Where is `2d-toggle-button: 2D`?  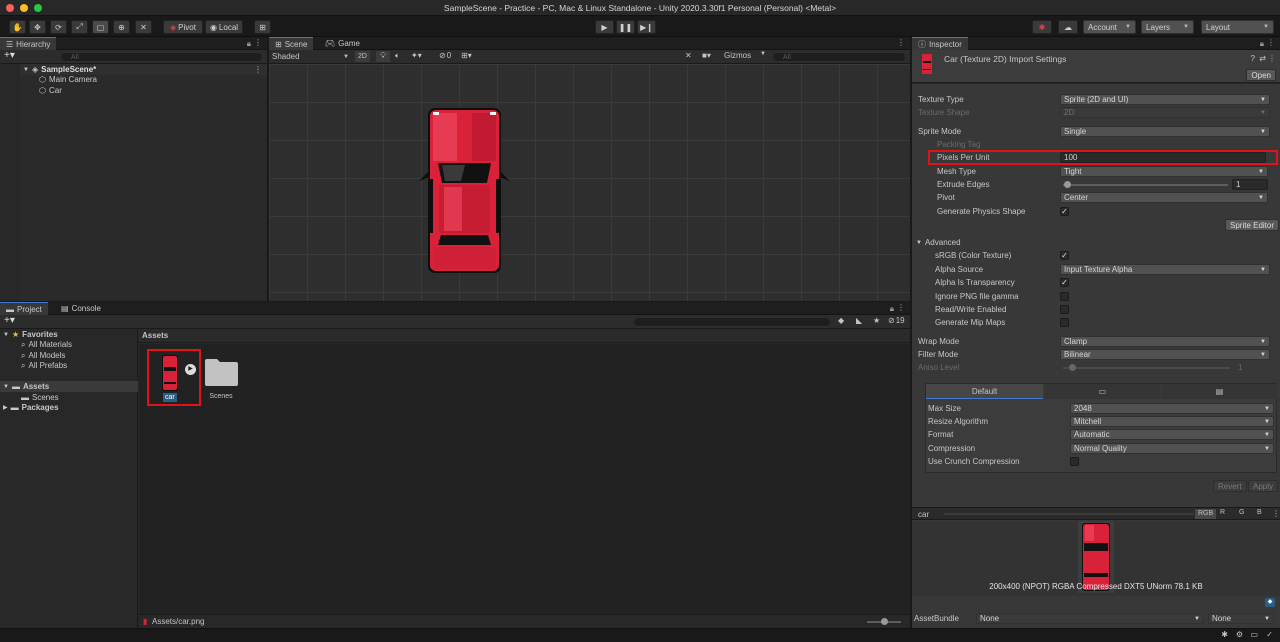 2d-toggle-button: 2D is located at coordinates (362, 56).